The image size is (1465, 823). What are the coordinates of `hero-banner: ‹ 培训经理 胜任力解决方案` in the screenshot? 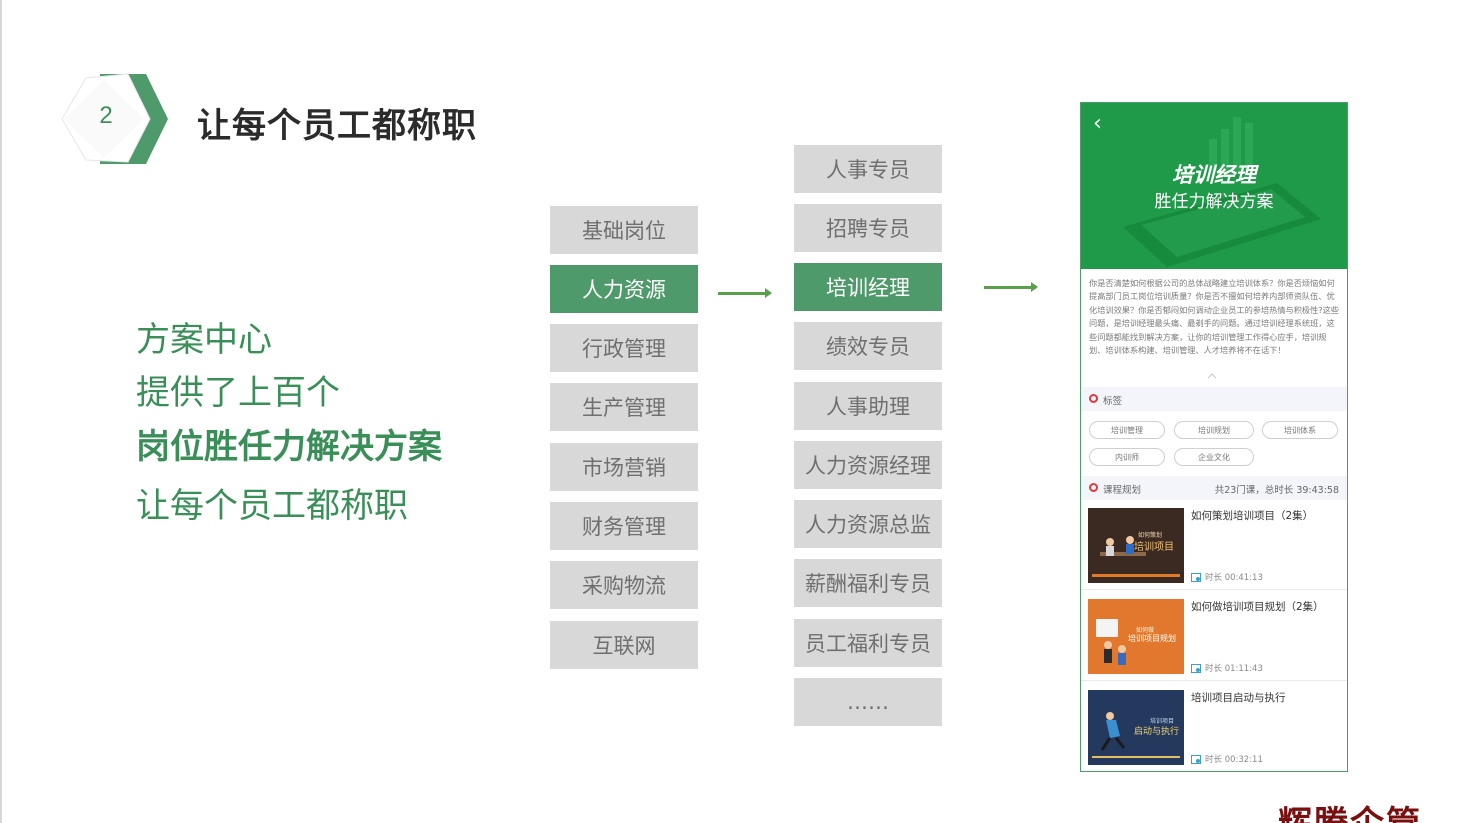 It's located at (1214, 186).